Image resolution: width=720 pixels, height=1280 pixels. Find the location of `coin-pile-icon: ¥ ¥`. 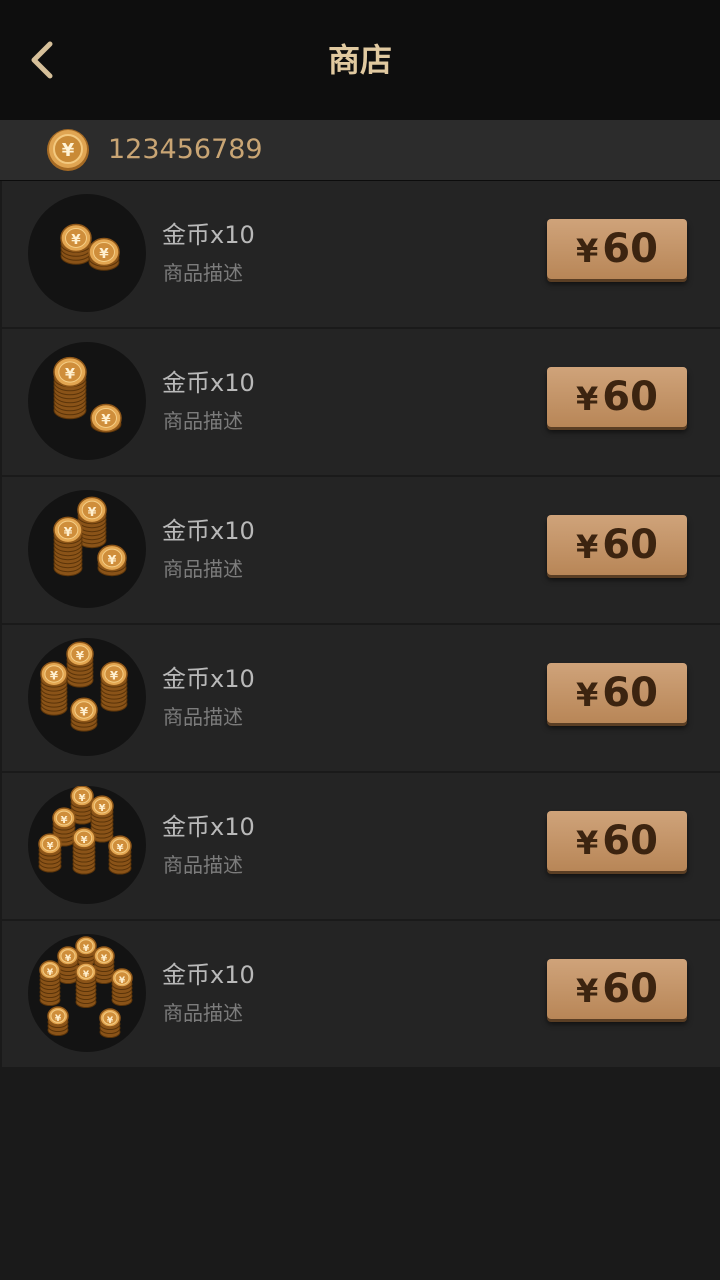

coin-pile-icon: ¥ ¥ is located at coordinates (87, 253).